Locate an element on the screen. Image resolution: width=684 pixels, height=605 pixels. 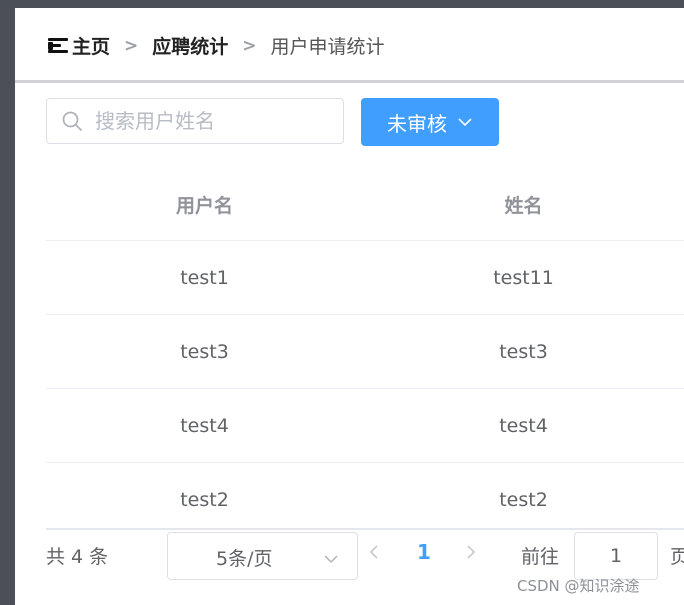
cell-username: test1 is located at coordinates (204, 277).